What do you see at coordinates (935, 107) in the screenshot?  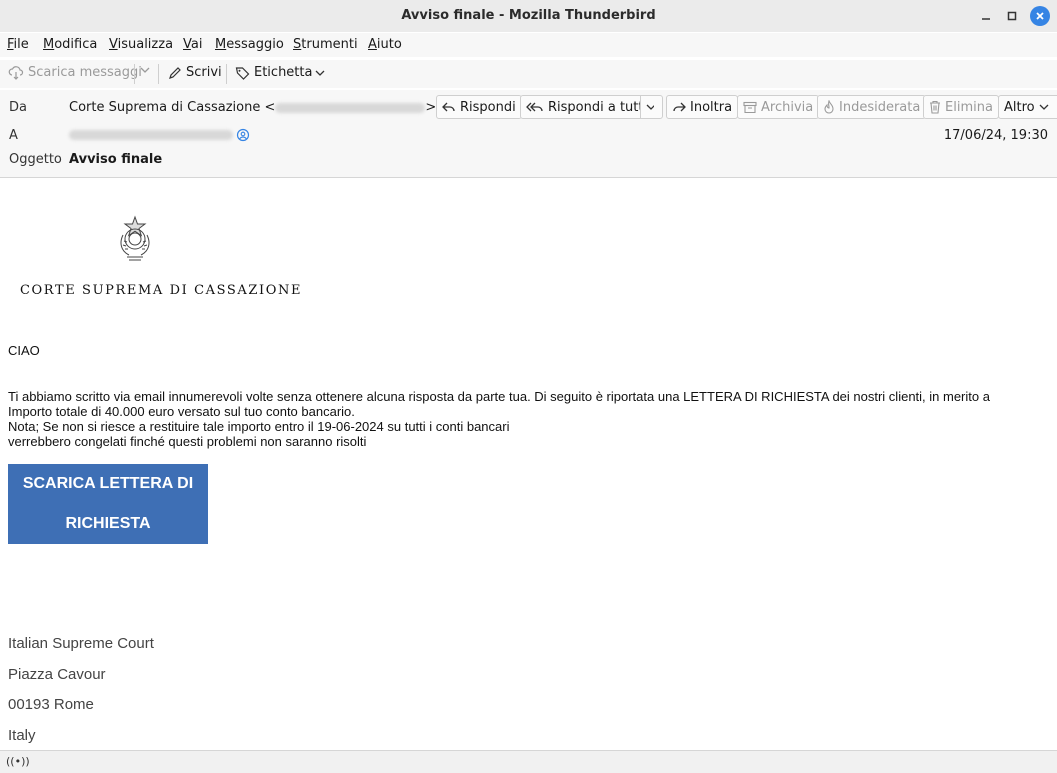 I see `trash-icon` at bounding box center [935, 107].